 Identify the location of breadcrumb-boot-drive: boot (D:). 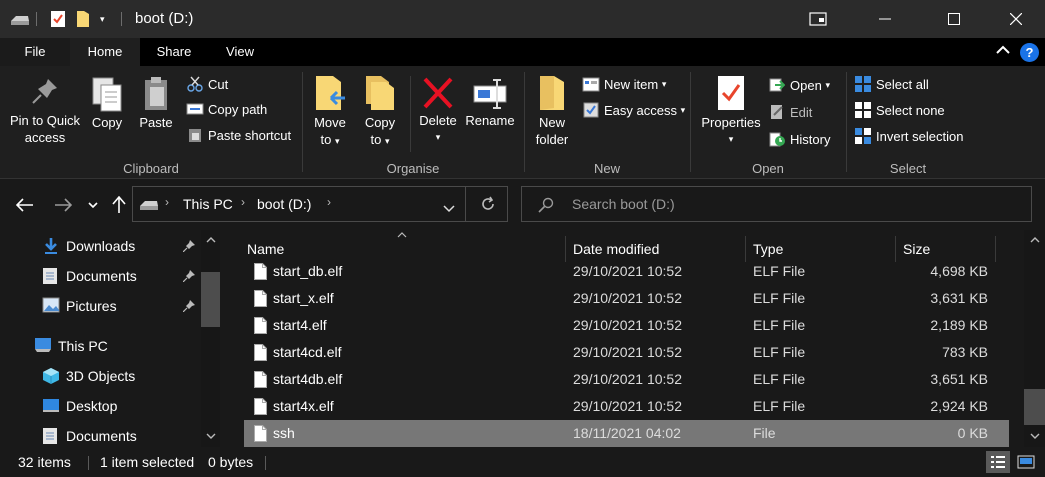
(284, 204).